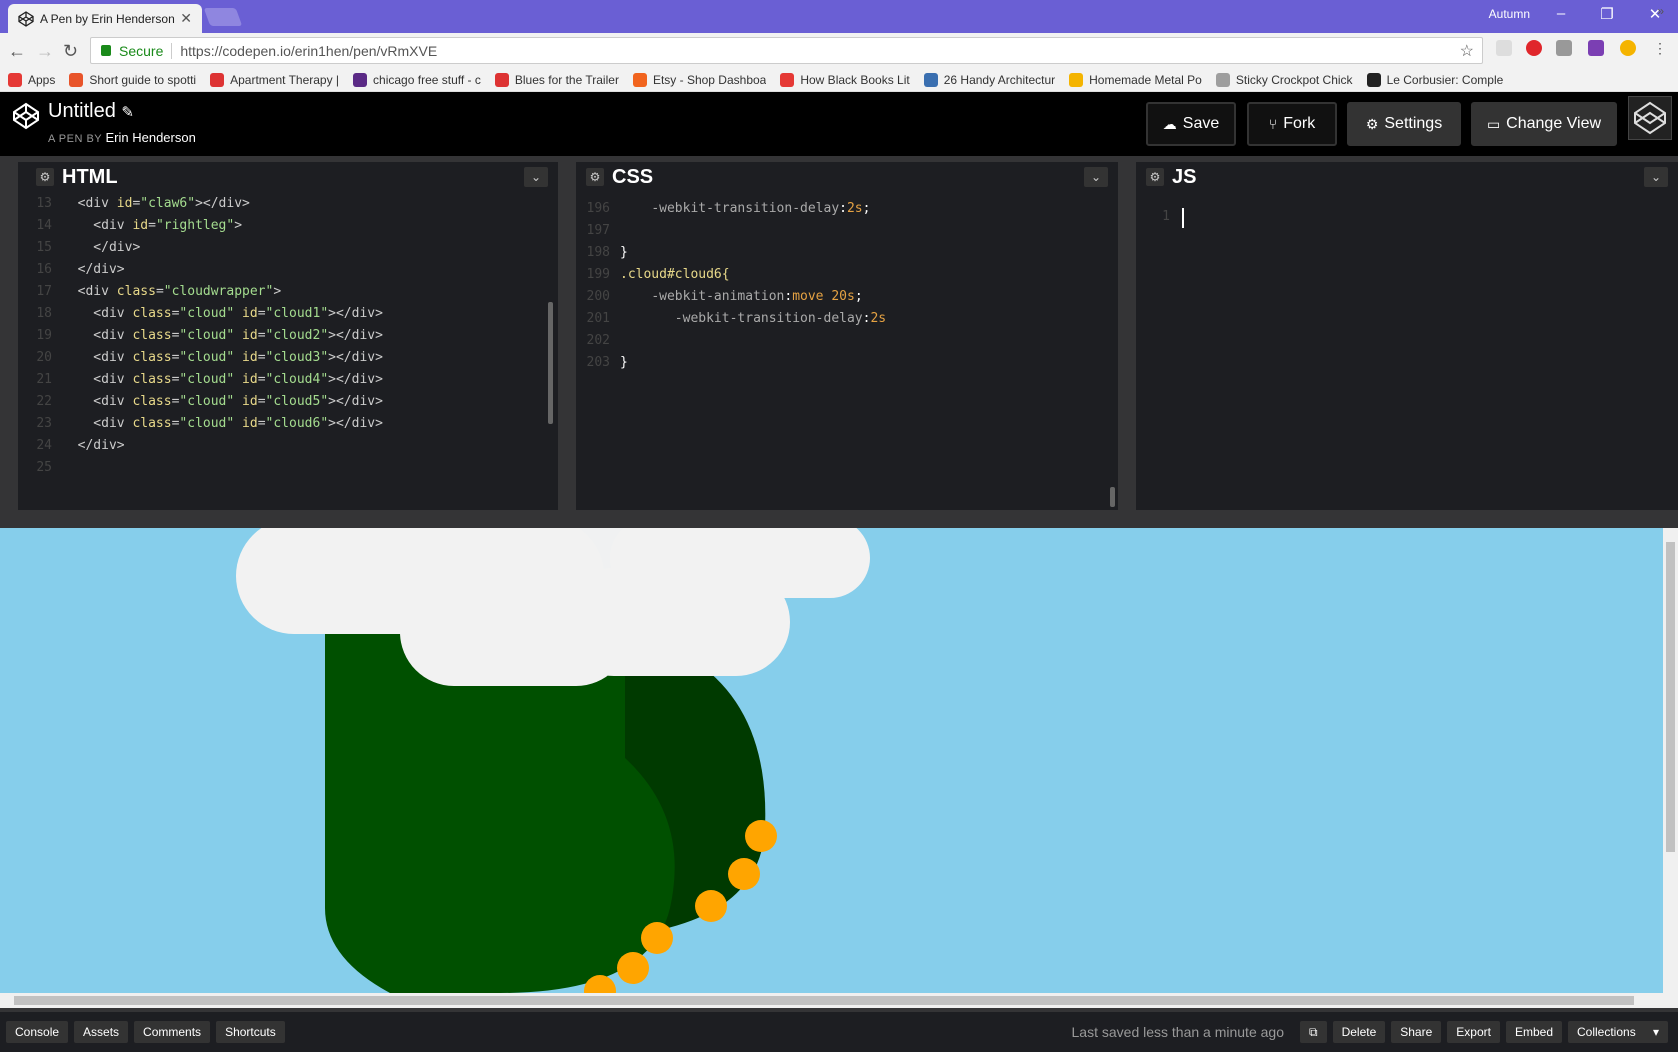  Describe the element at coordinates (1628, 48) in the screenshot. I see `lightbulb-icon` at that location.